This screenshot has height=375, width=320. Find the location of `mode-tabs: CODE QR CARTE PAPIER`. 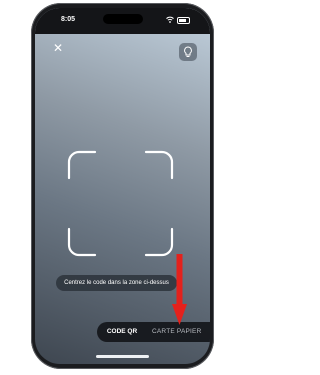

mode-tabs: CODE QR CARTE PAPIER is located at coordinates (153, 332).